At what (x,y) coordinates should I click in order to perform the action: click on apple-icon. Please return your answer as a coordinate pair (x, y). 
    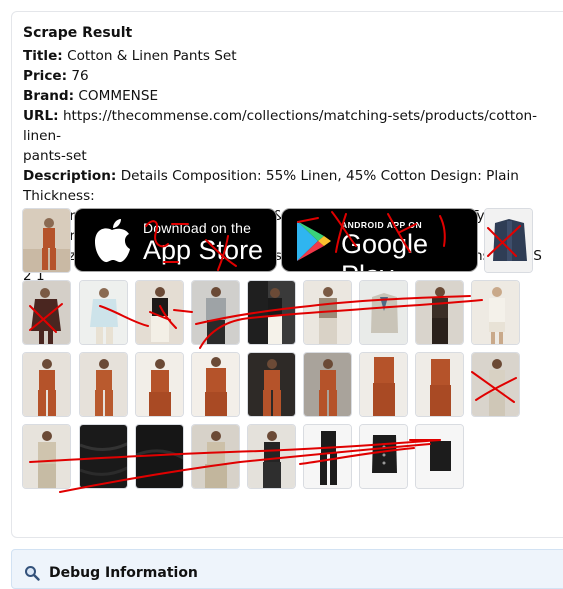
    Looking at the image, I should click on (112, 241).